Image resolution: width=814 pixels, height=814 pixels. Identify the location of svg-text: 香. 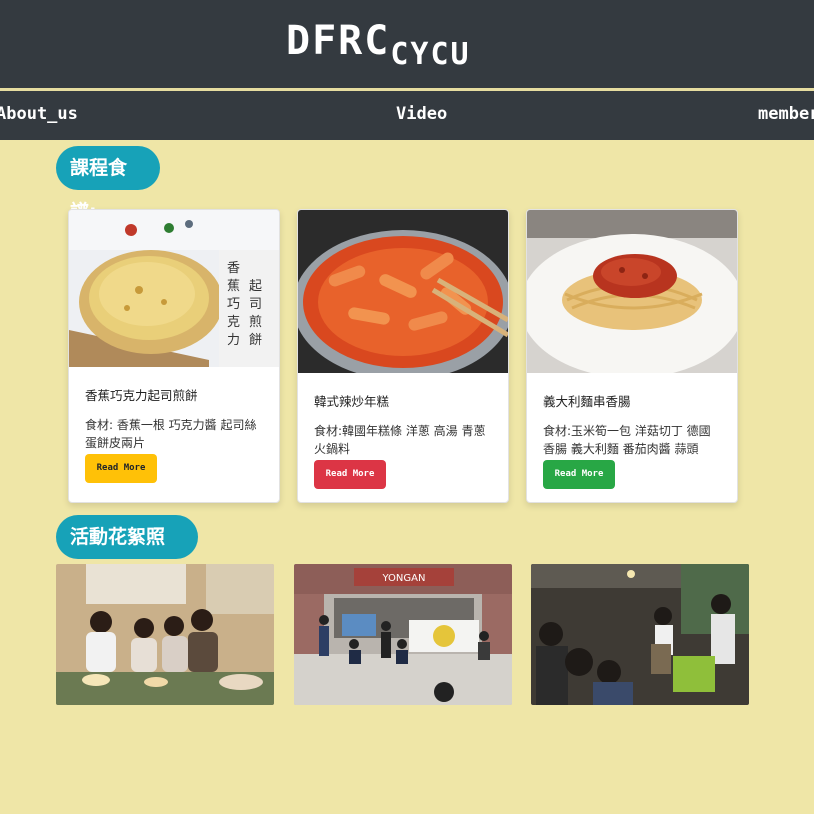
(233, 268).